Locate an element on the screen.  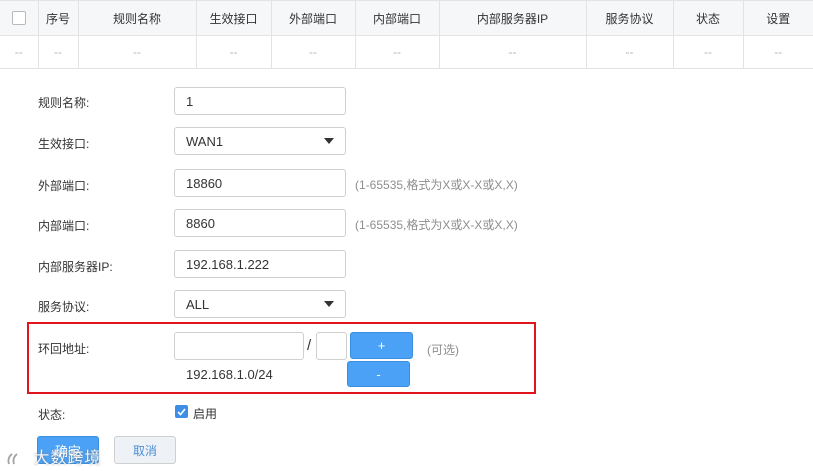
plus-icon: + is located at coordinates (381, 345).